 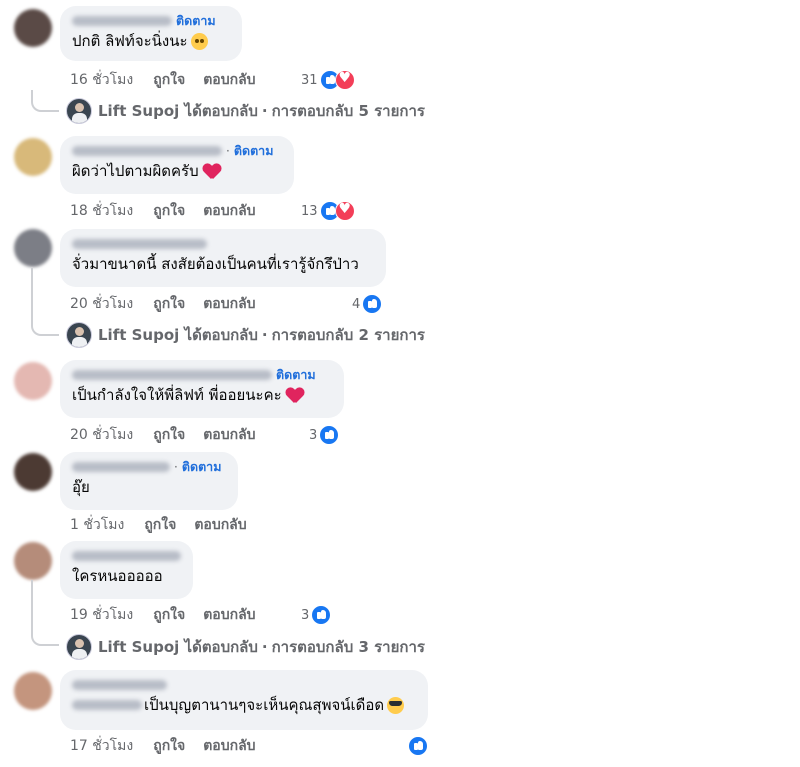 What do you see at coordinates (135, 171) in the screenshot?
I see `comment-text: ผิดว่าไปตามผิดครับ` at bounding box center [135, 171].